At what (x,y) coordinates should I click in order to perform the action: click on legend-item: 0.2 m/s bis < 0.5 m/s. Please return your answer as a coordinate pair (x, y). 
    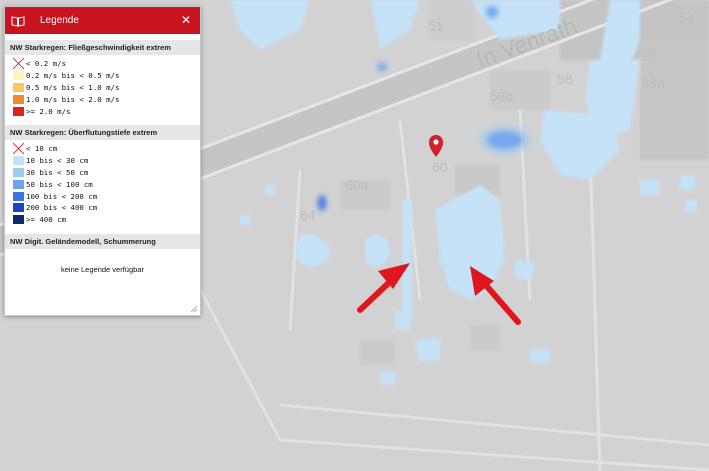
    Looking at the image, I should click on (106, 76).